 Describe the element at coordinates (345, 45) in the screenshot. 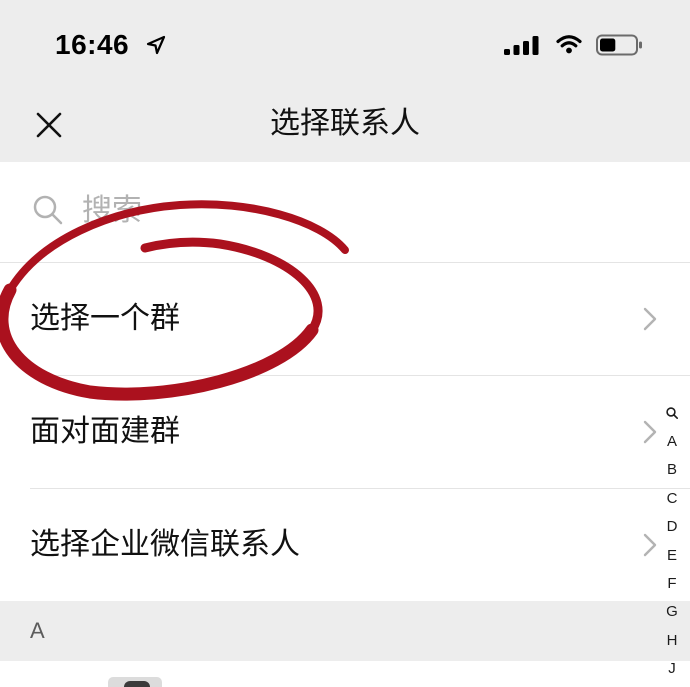

I see `status-bar: 16:46` at that location.